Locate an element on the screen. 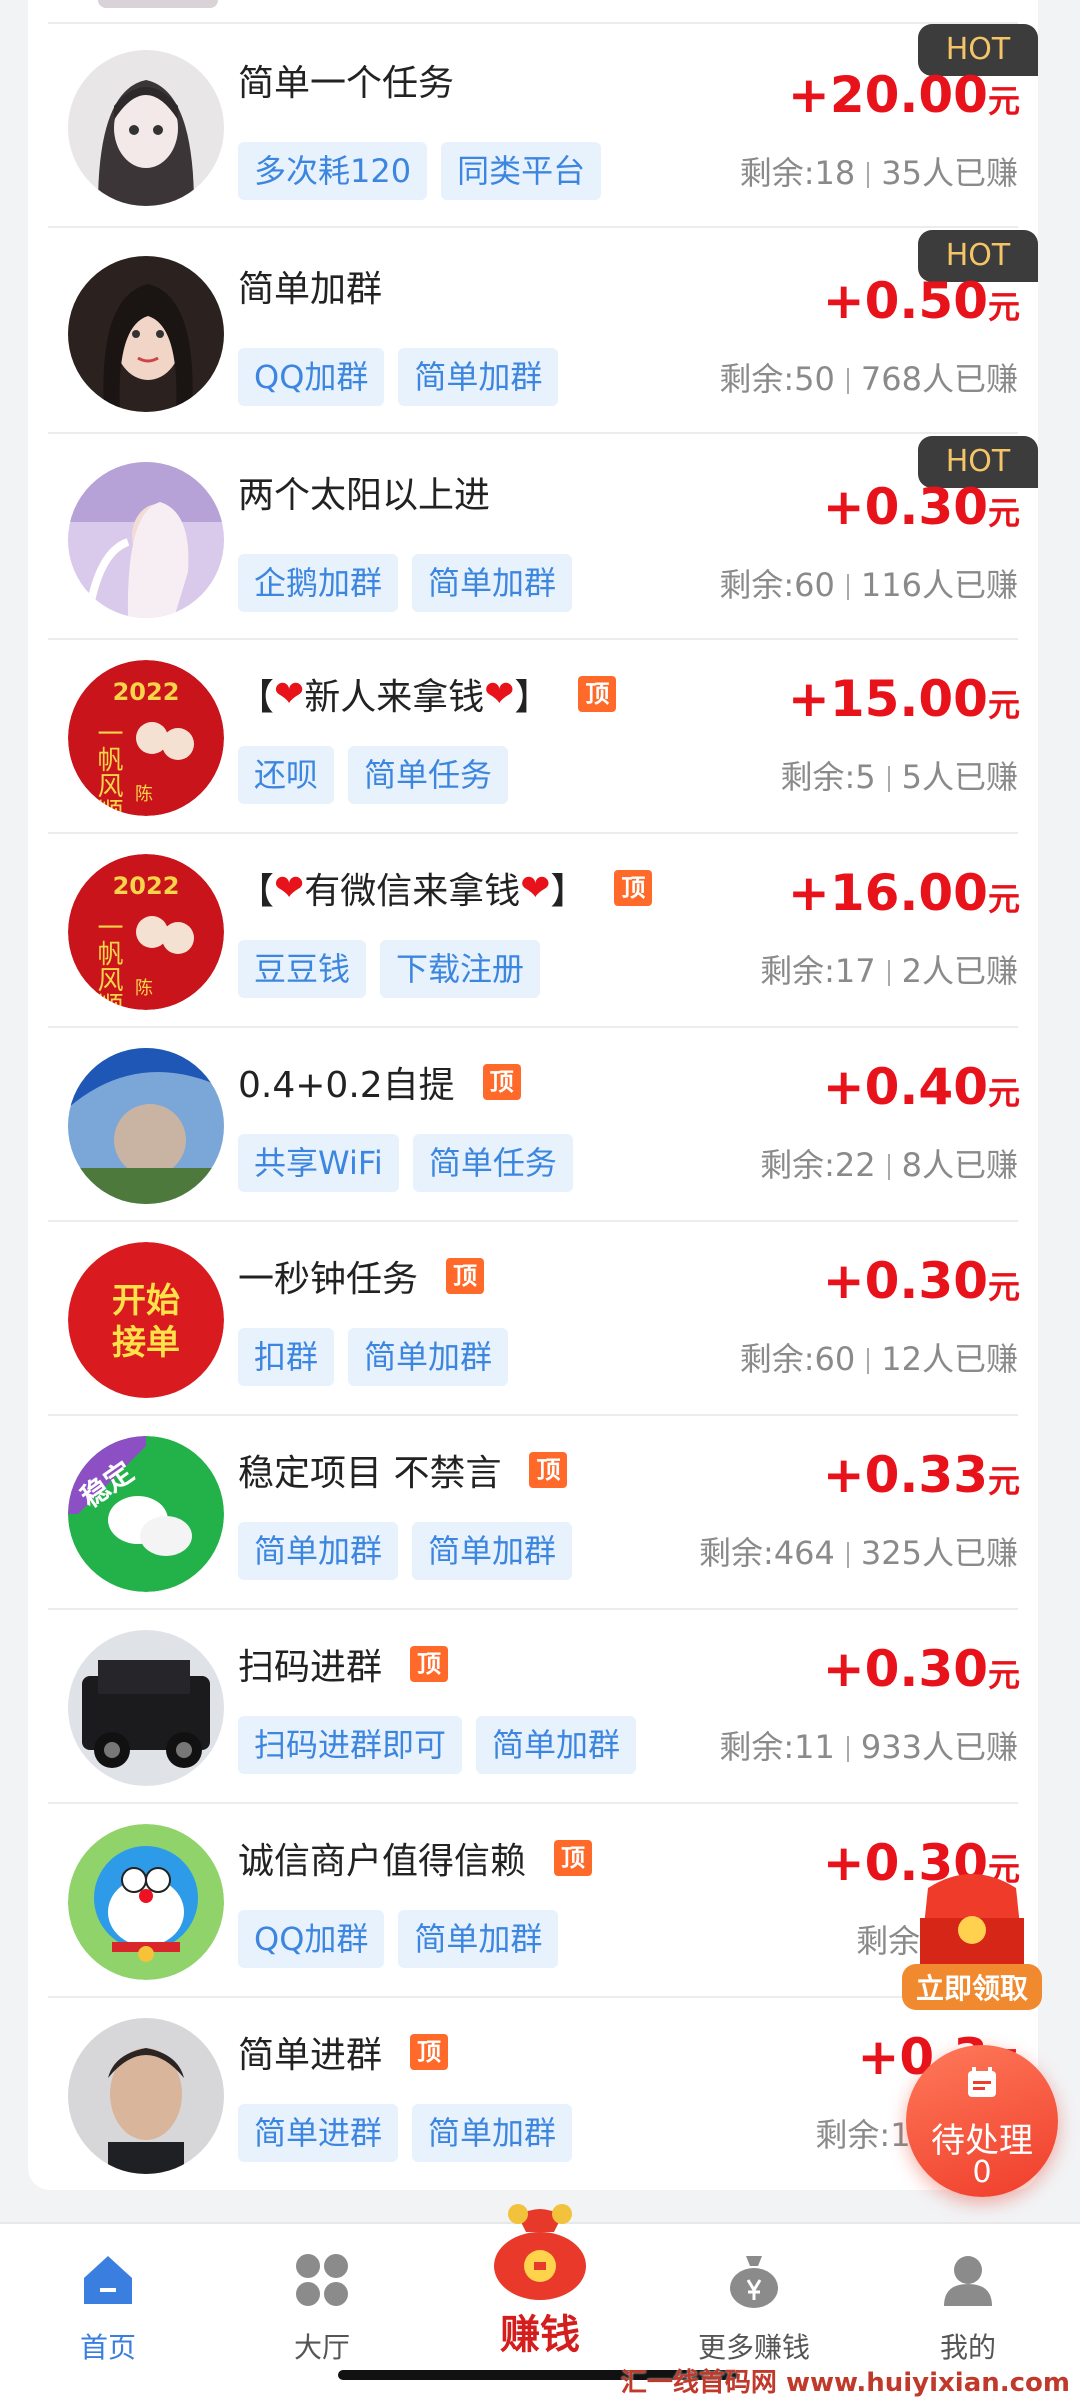 Image resolution: width=1080 pixels, height=2402 pixels. pending-tasks-button: 待处理 0 is located at coordinates (982, 2121).